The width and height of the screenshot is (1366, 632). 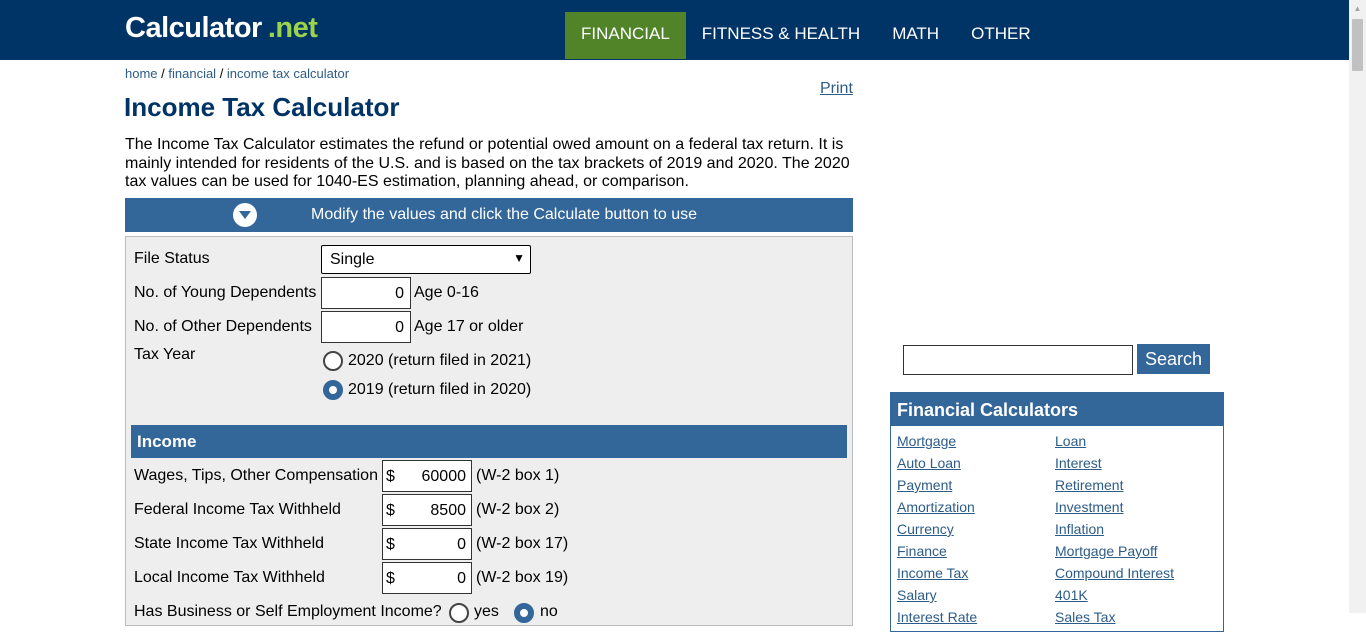 I want to click on site-logo: Calculator .net, so click(x=221, y=28).